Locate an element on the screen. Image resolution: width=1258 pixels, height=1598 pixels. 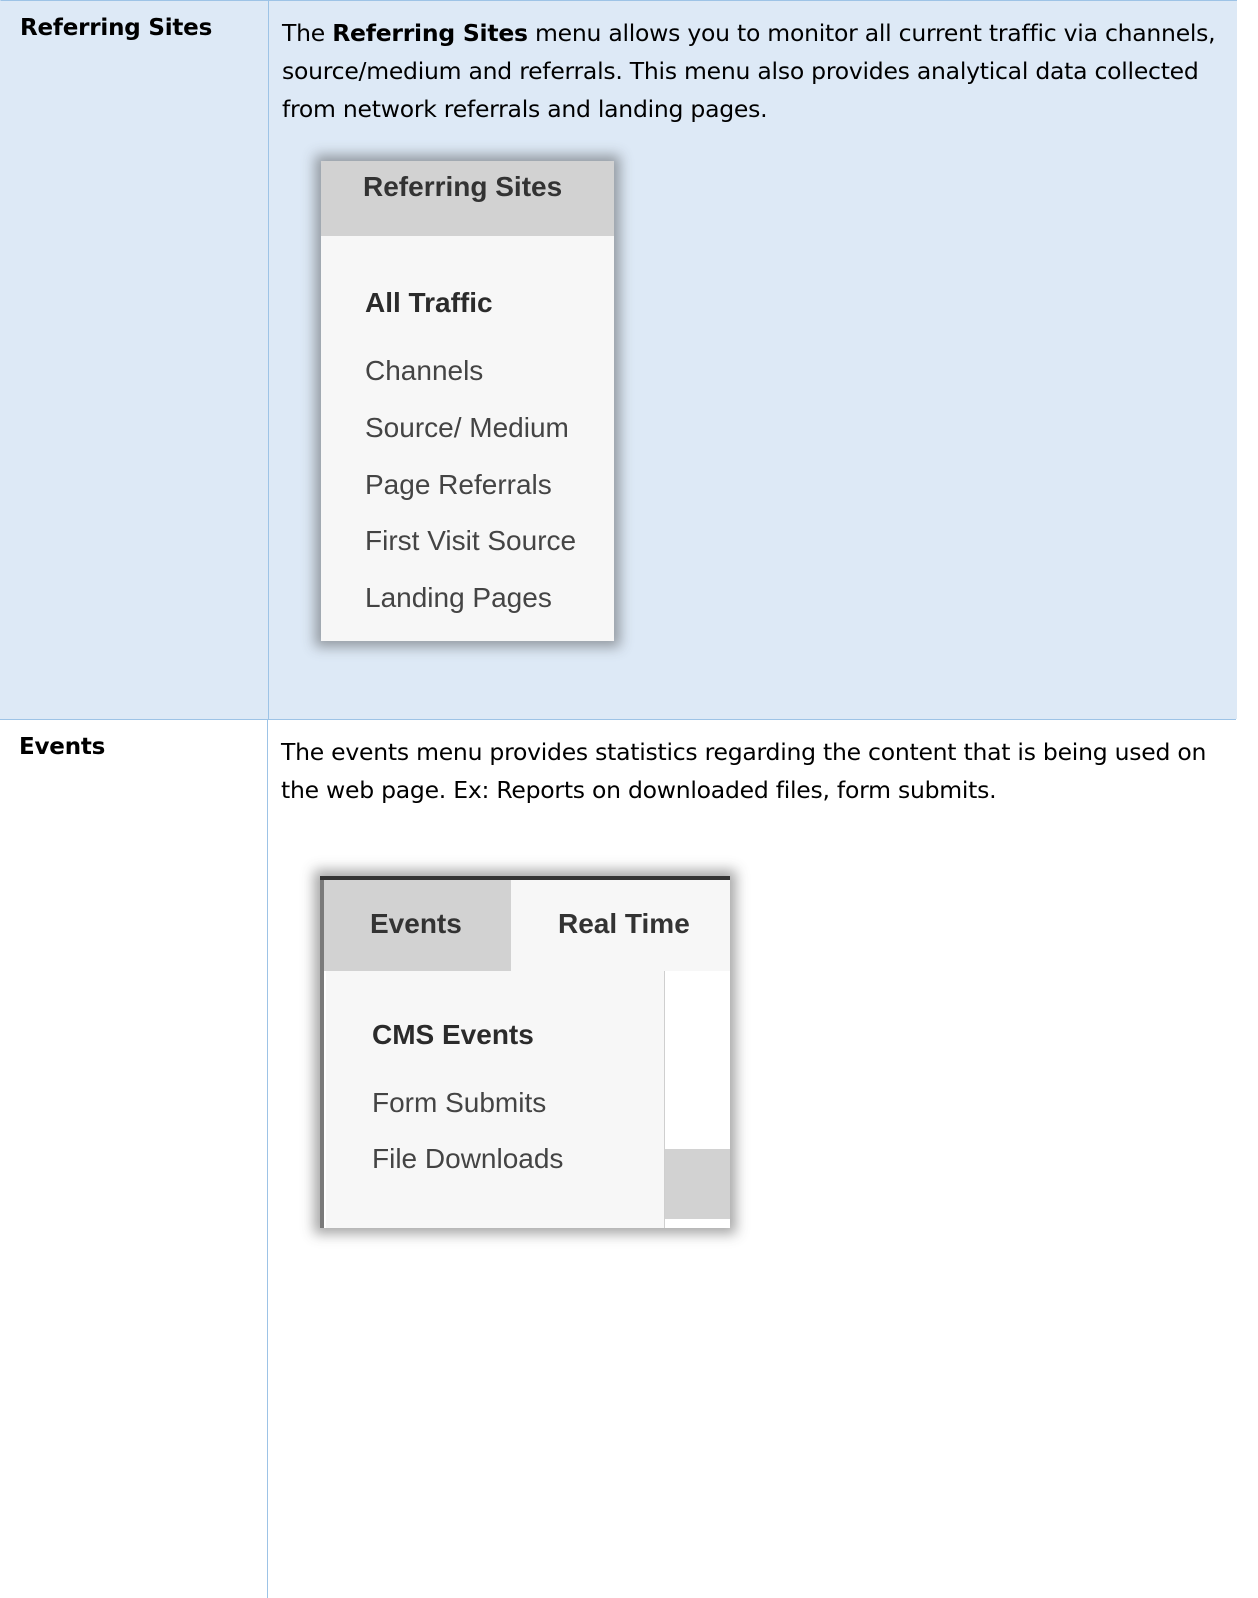
background-bar is located at coordinates (697, 1184).